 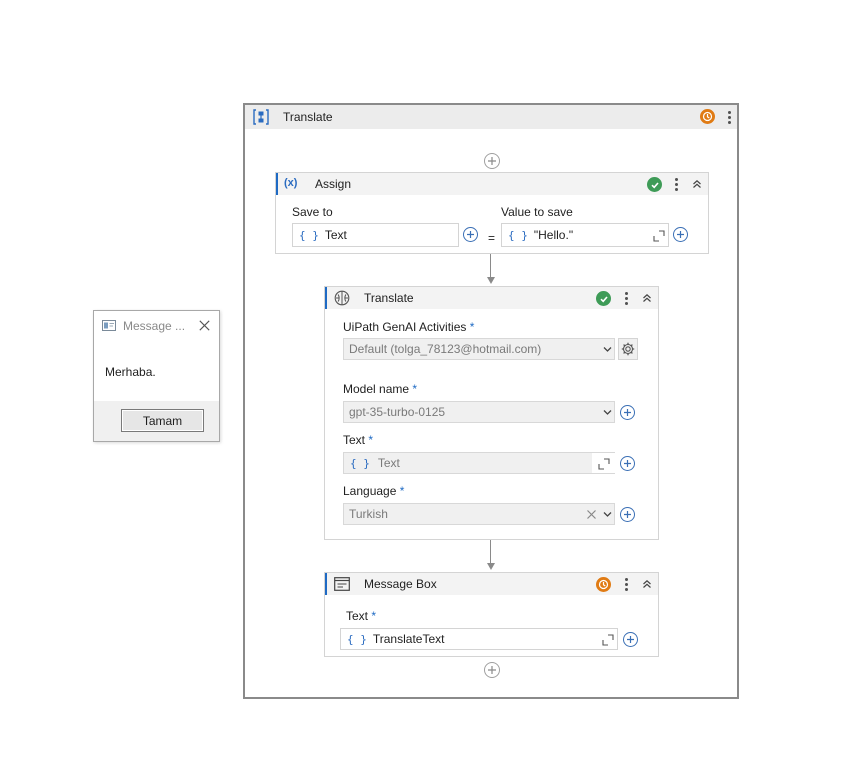 I want to click on sequence-icon, so click(x=261, y=117).